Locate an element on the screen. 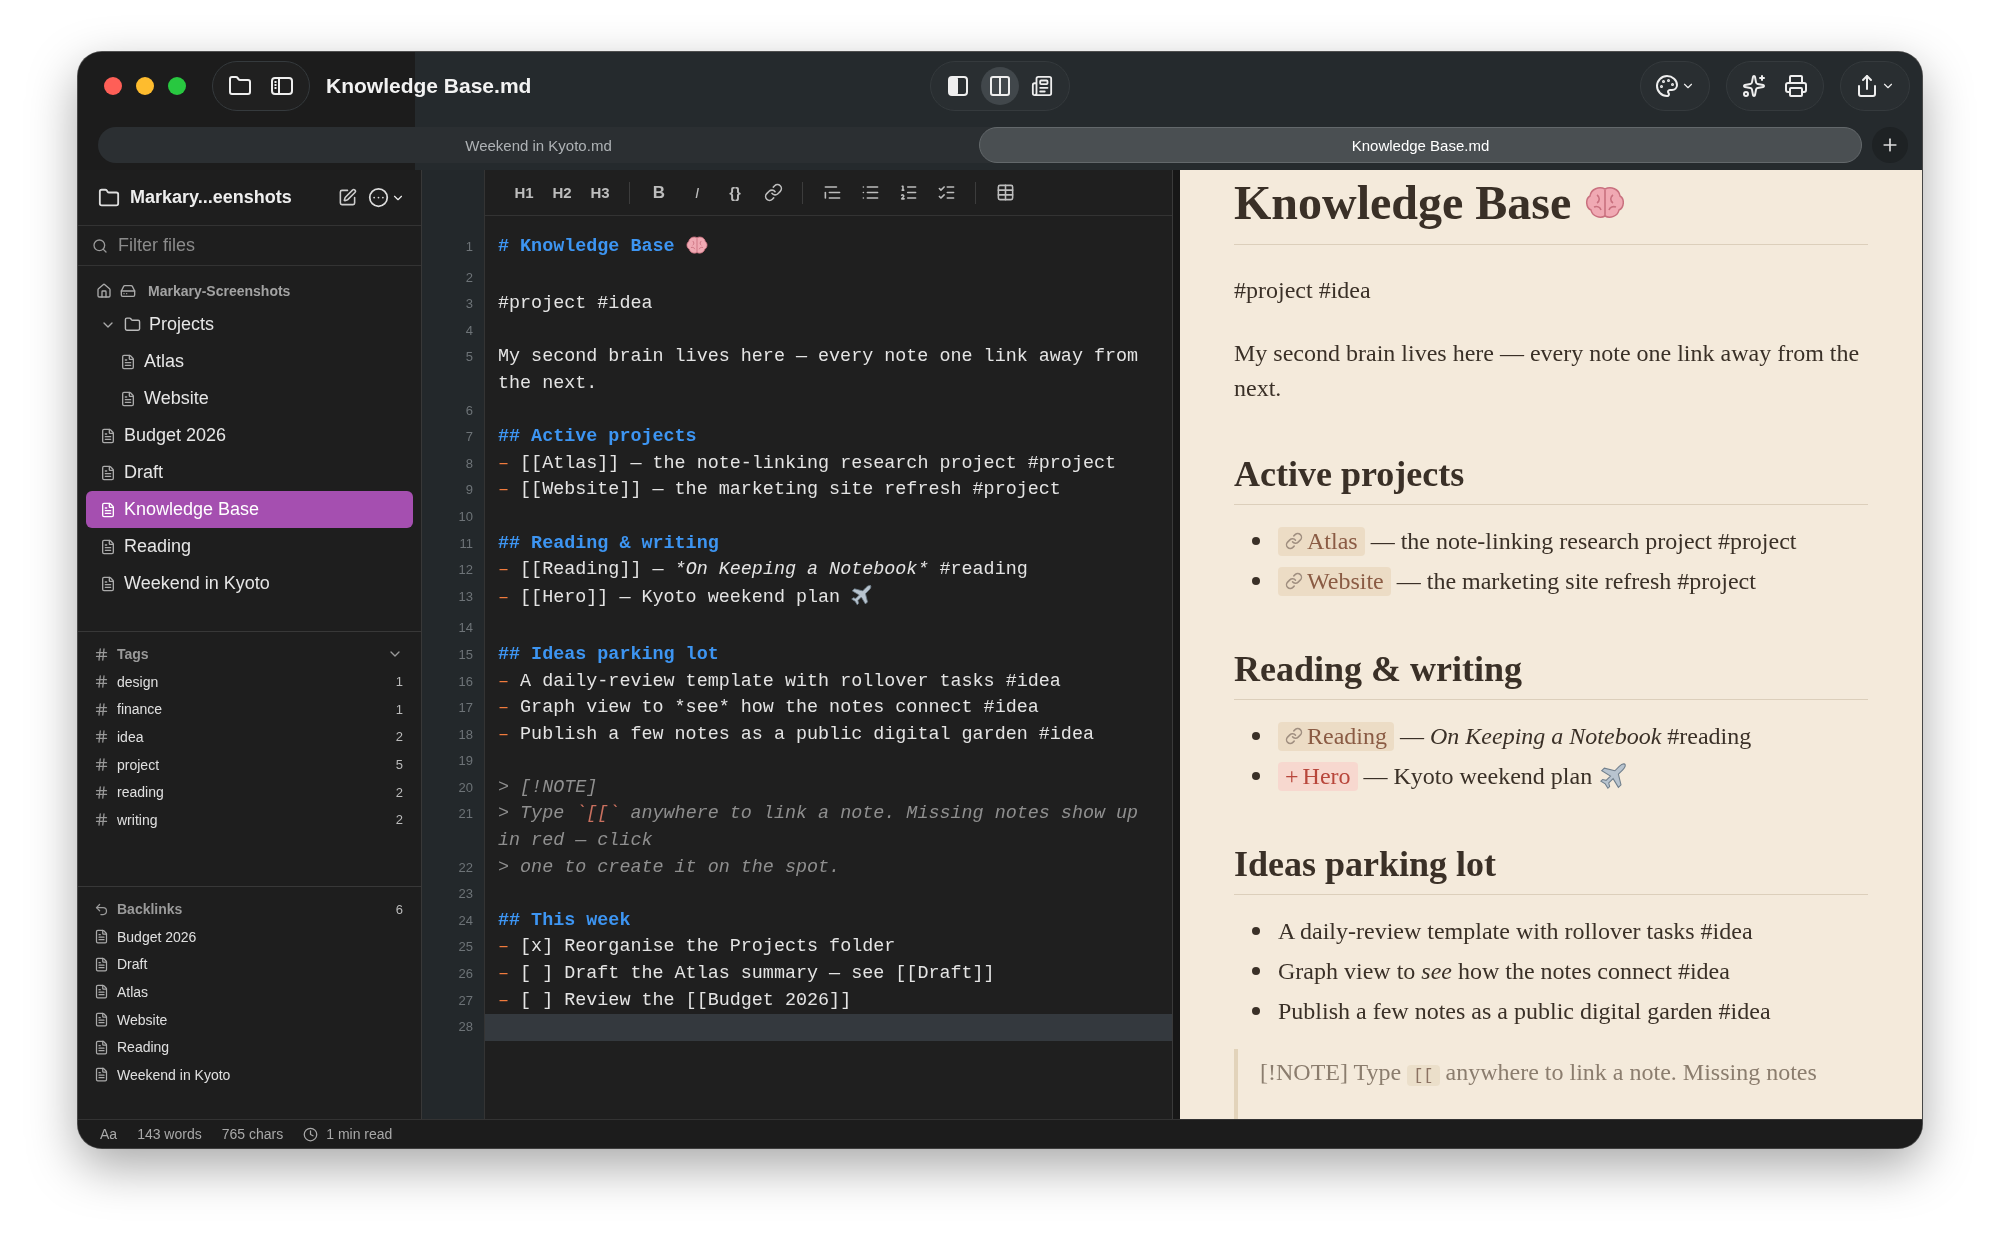 The height and width of the screenshot is (1250, 2000). backlink-item: Weekend in Kyoto is located at coordinates (260, 1074).